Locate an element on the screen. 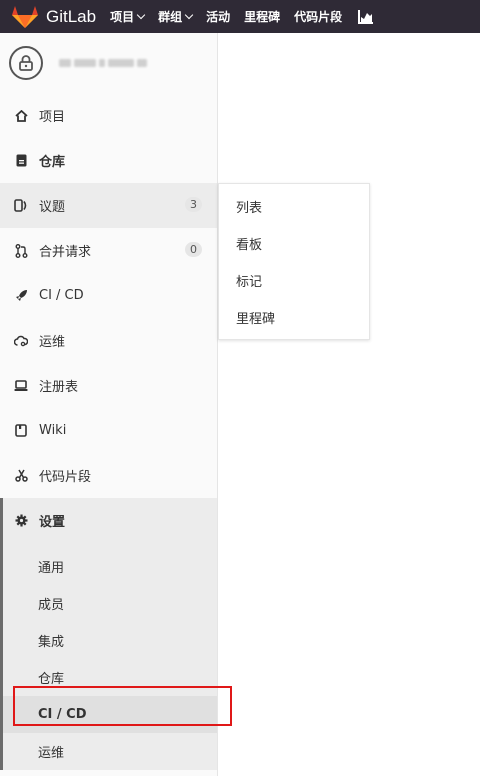 Image resolution: width=480 pixels, height=776 pixels. project-context is located at coordinates (108, 63).